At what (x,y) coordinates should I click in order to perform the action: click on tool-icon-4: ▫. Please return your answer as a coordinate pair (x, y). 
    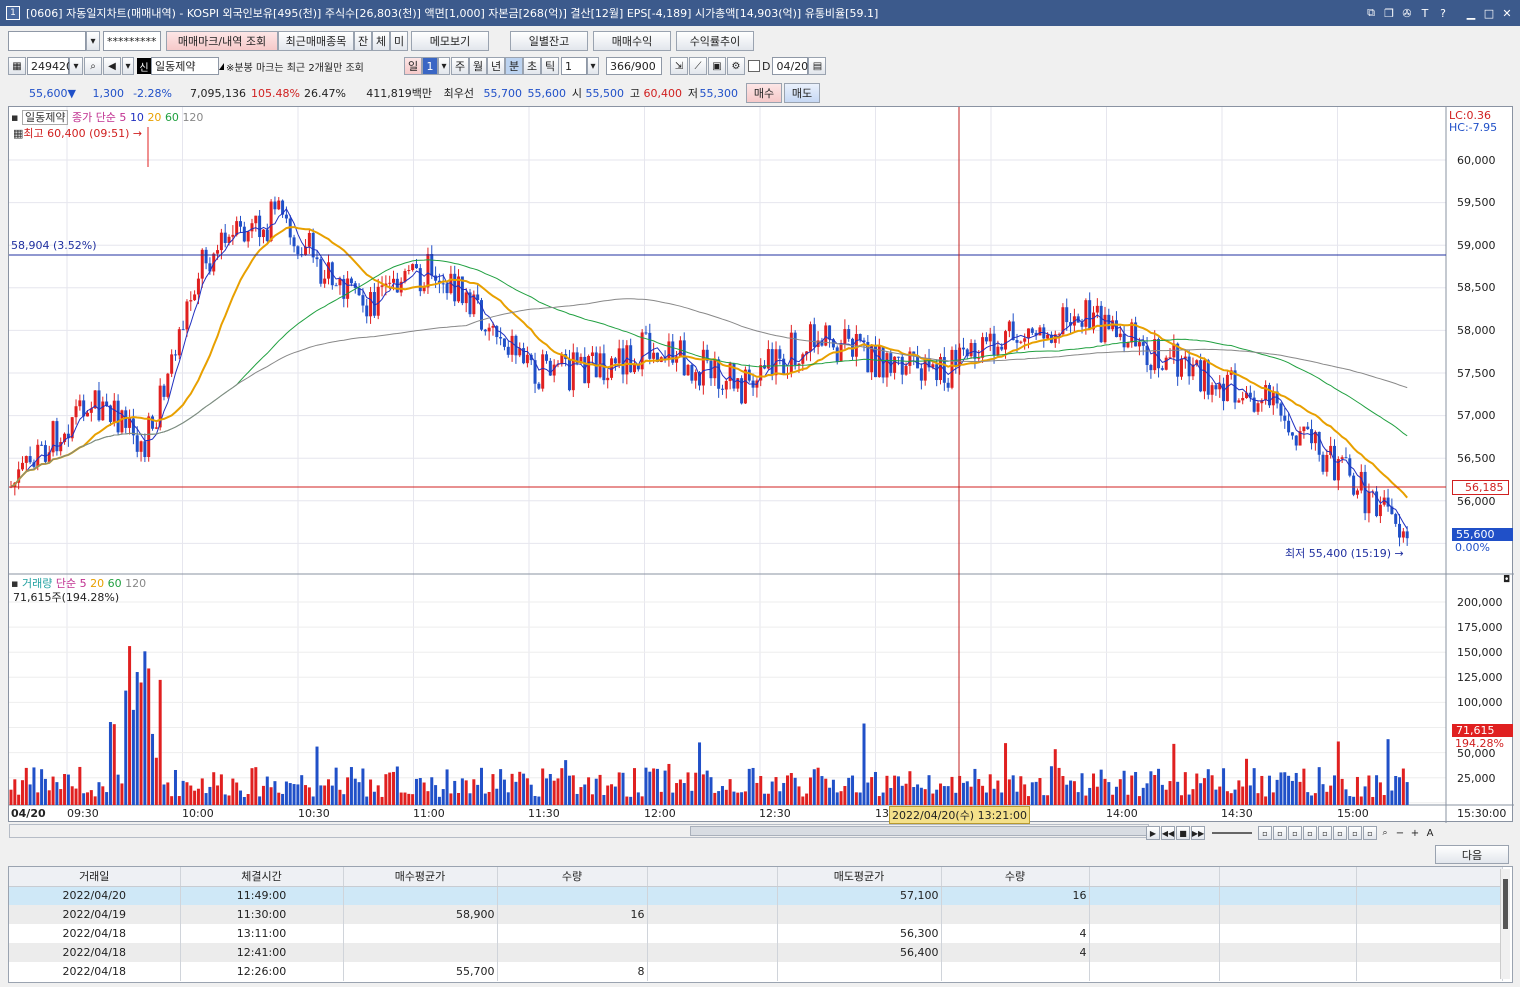
    Looking at the image, I should click on (1310, 833).